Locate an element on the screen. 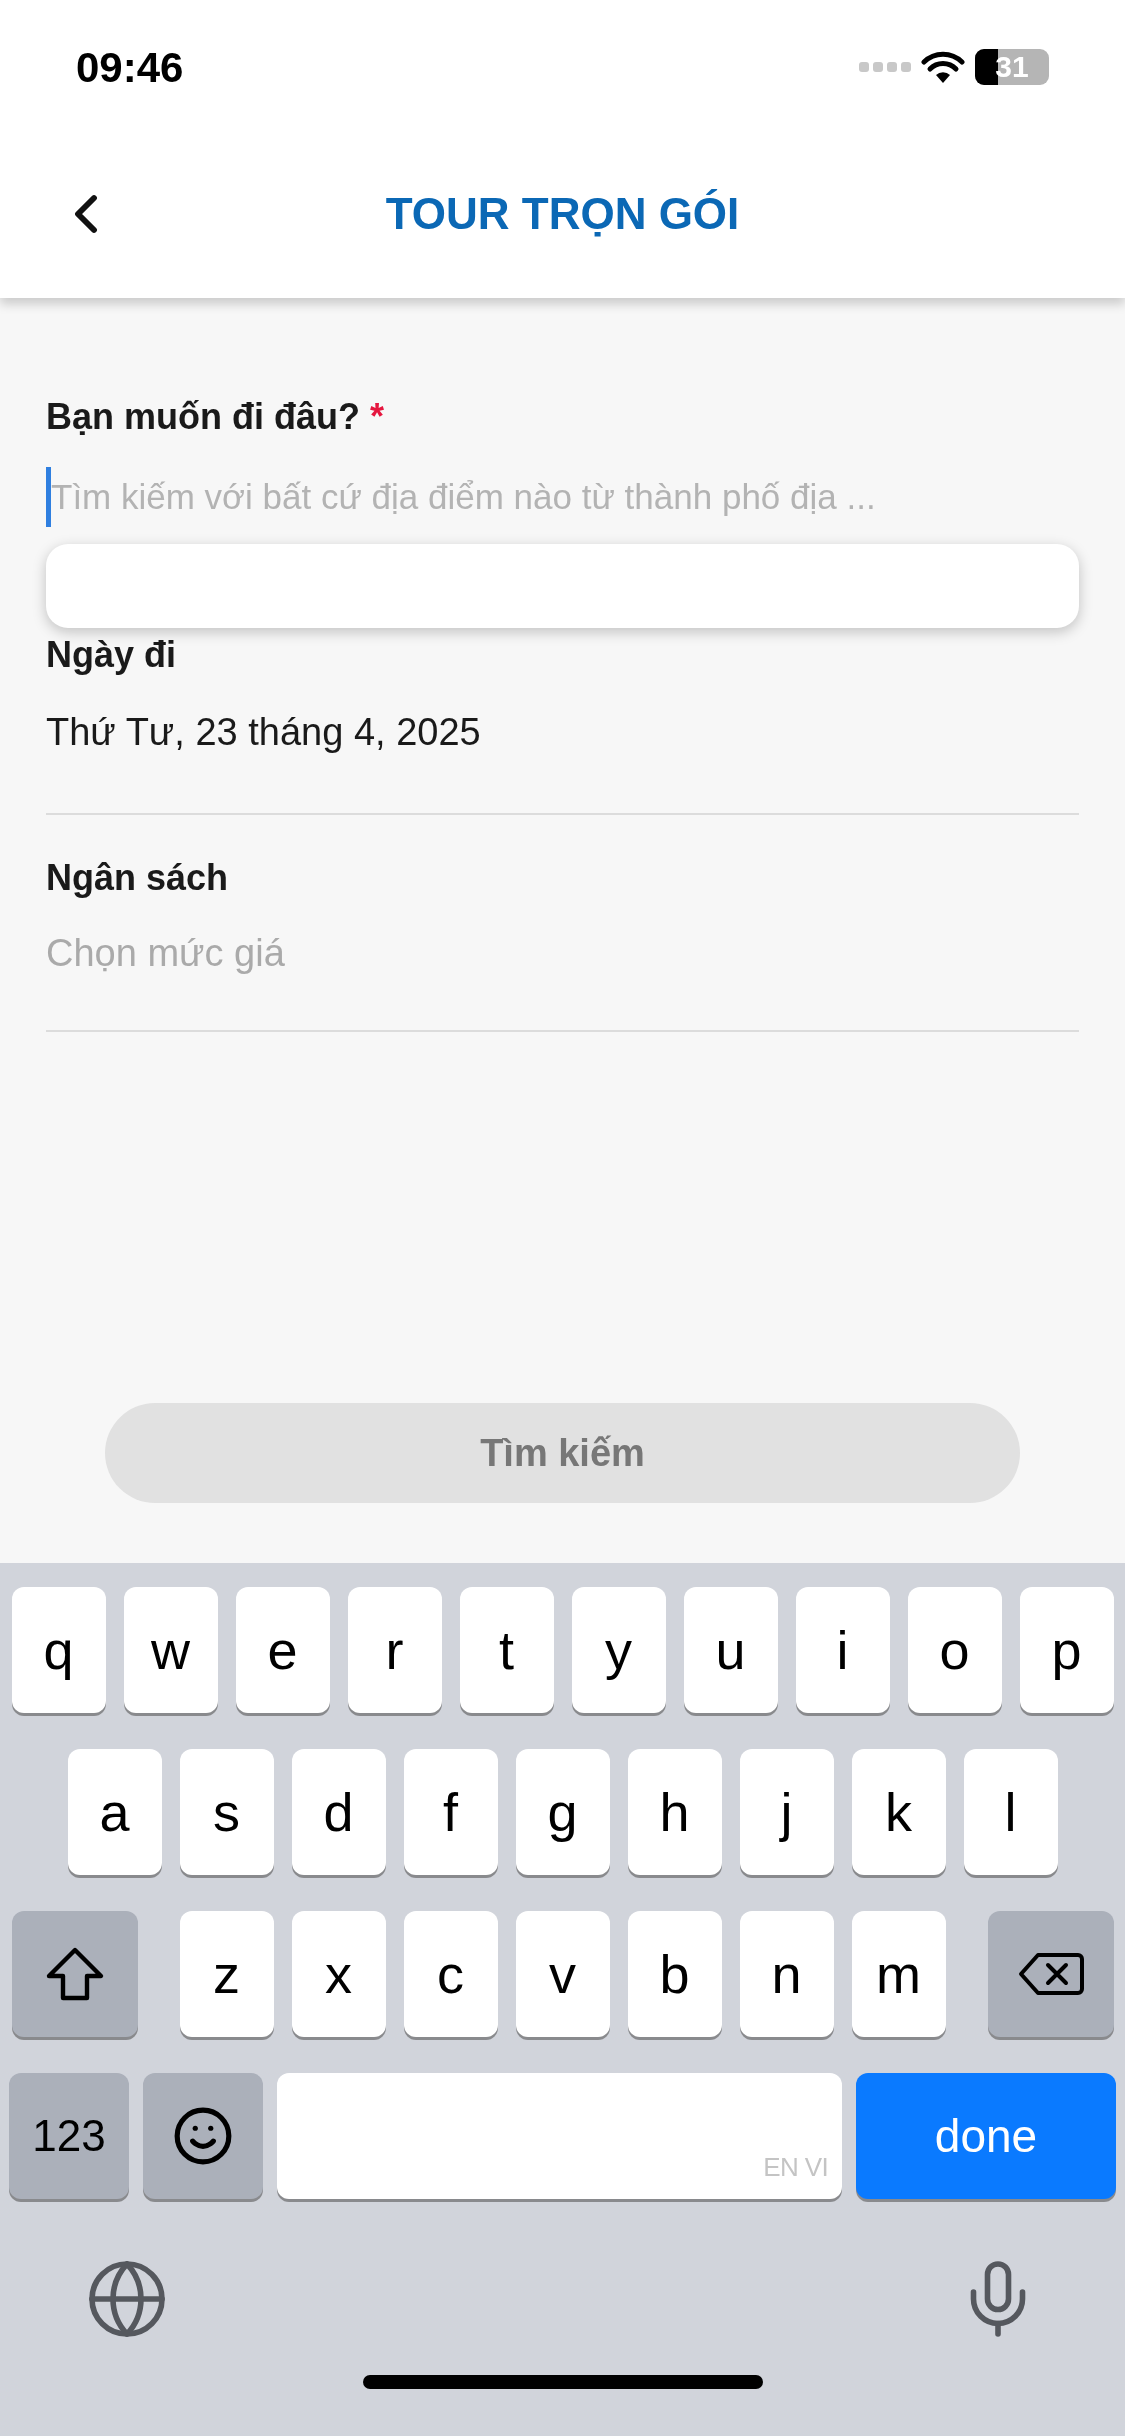 This screenshot has height=2436, width=1125. keyboard-key: j is located at coordinates (786, 1812).